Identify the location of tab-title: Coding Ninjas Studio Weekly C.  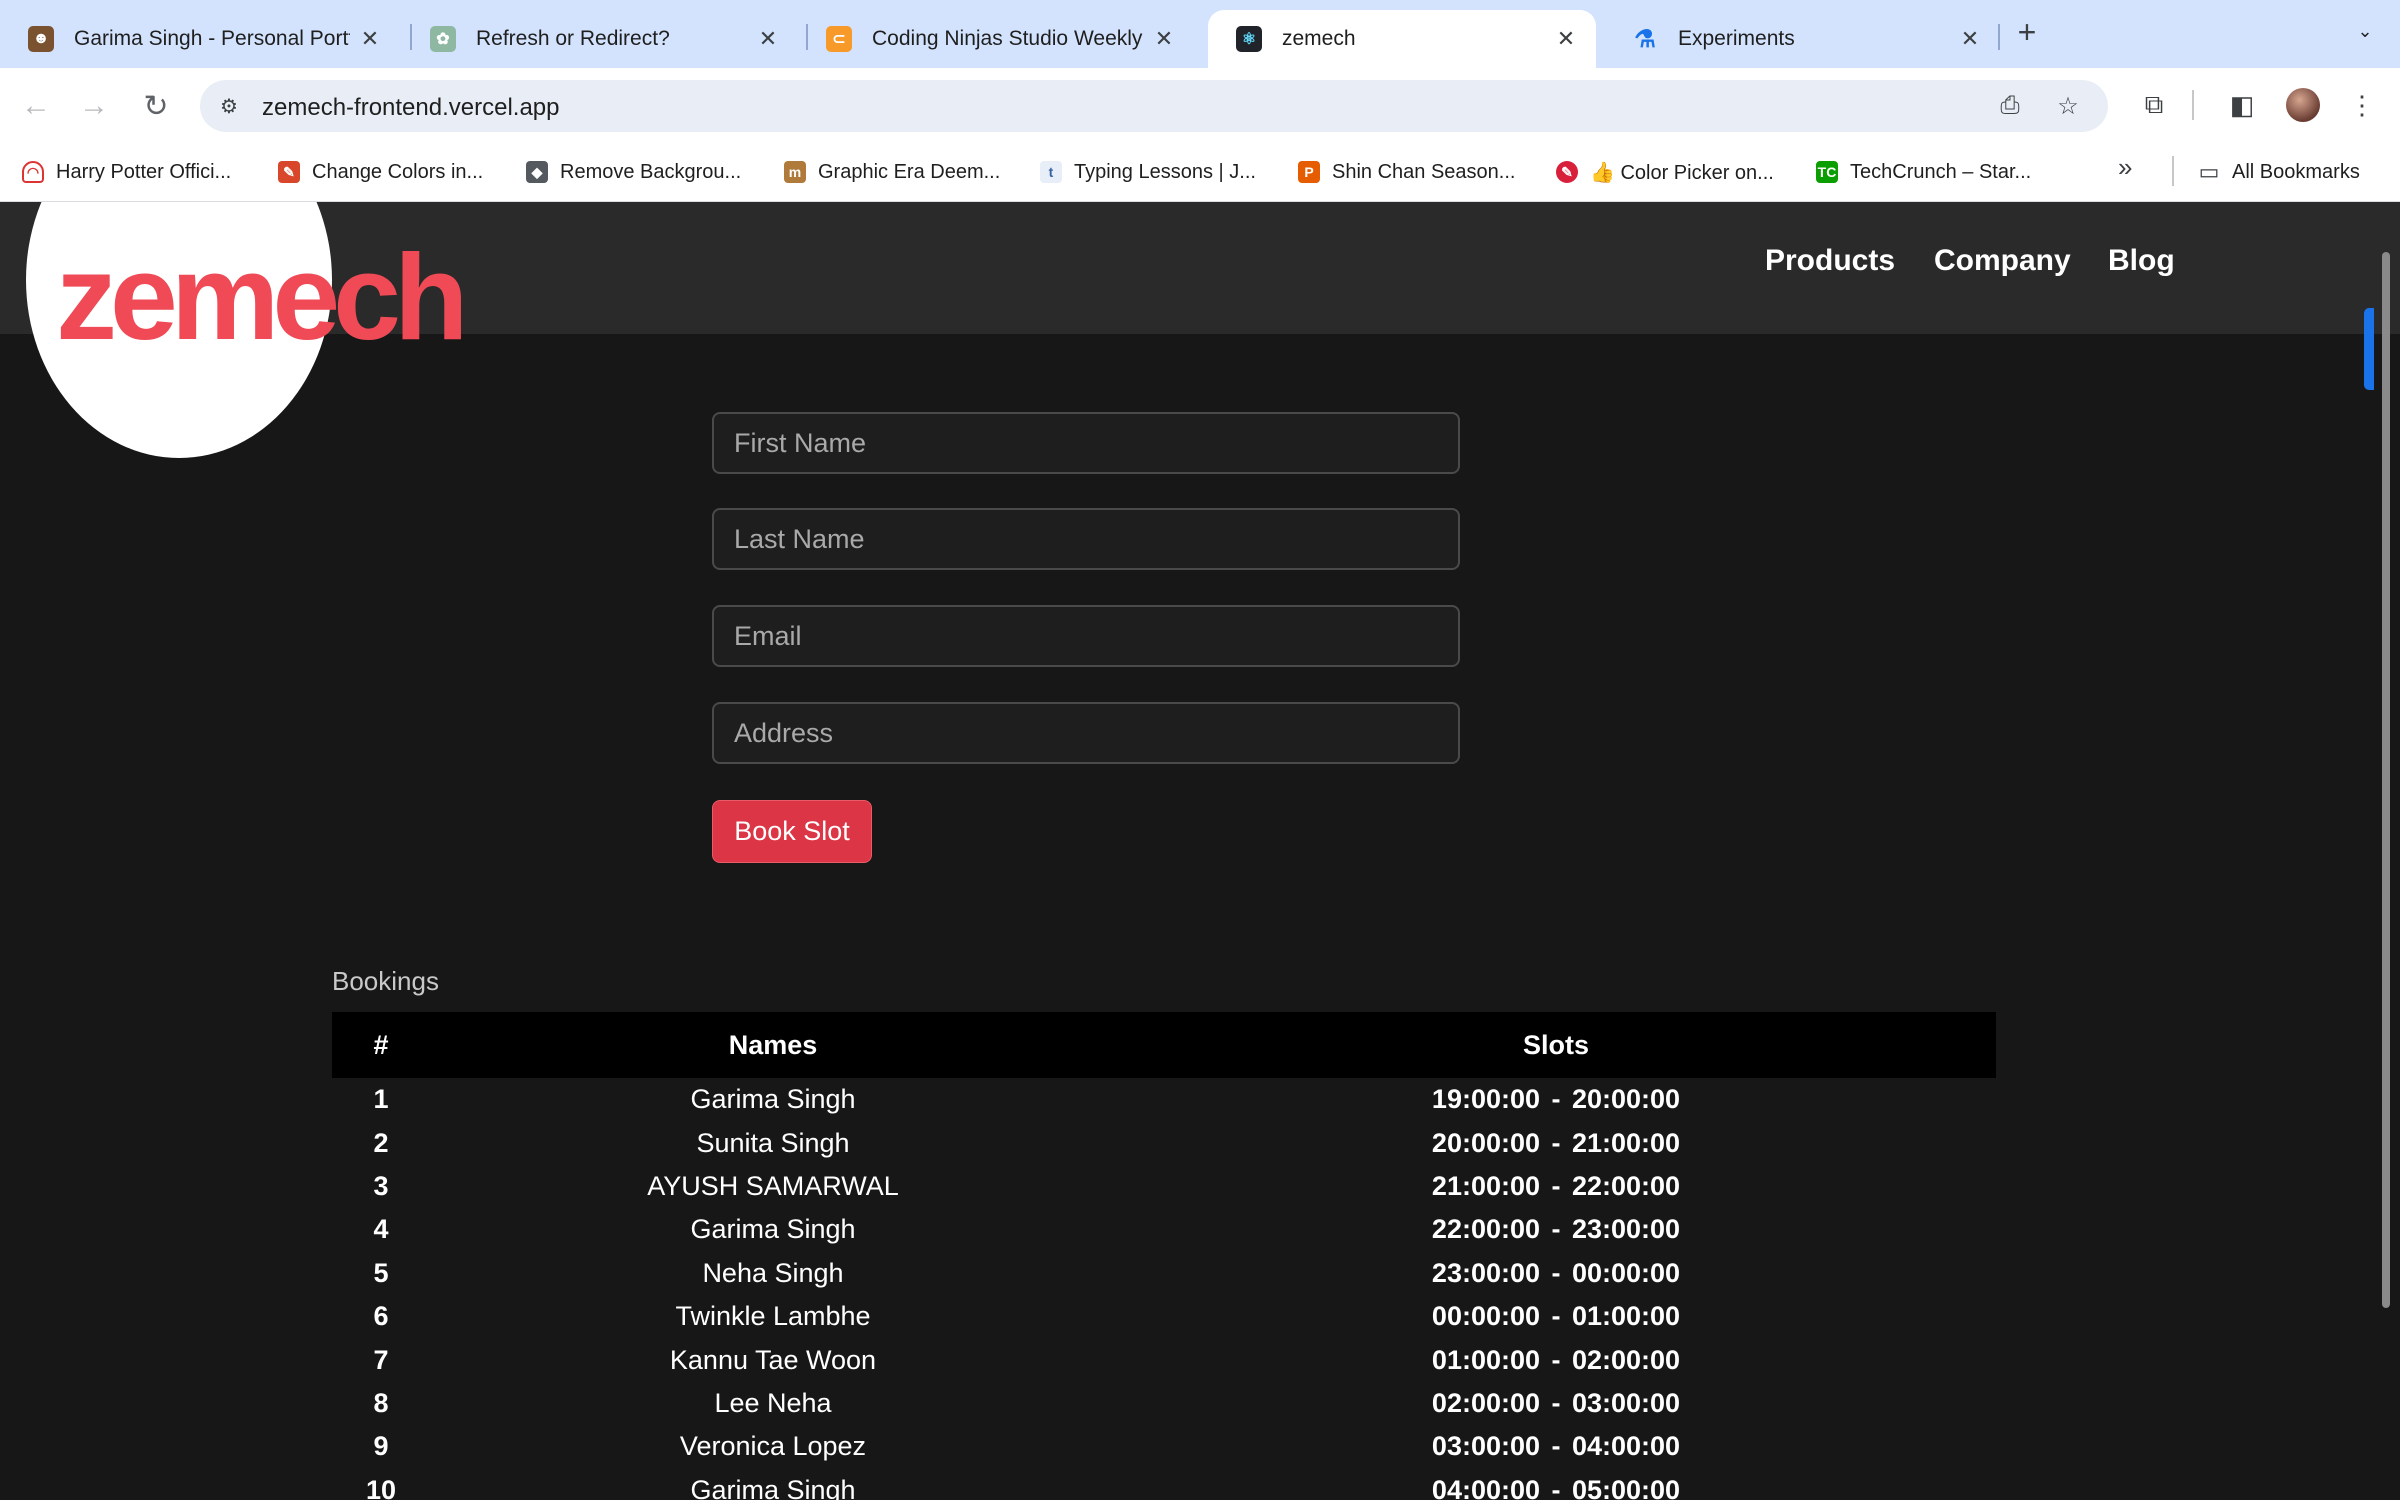
(1008, 38).